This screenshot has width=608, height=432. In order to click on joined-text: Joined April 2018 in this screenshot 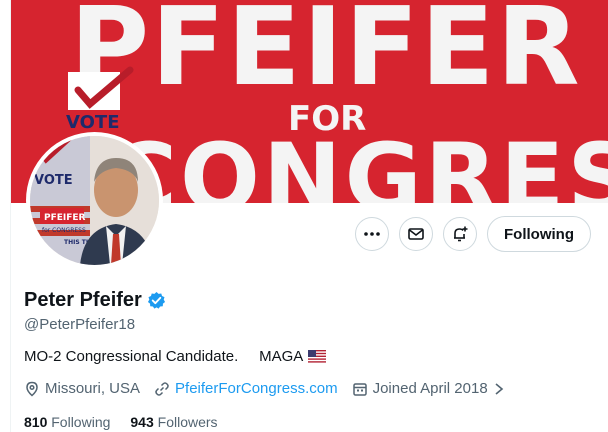, I will do `click(430, 388)`.